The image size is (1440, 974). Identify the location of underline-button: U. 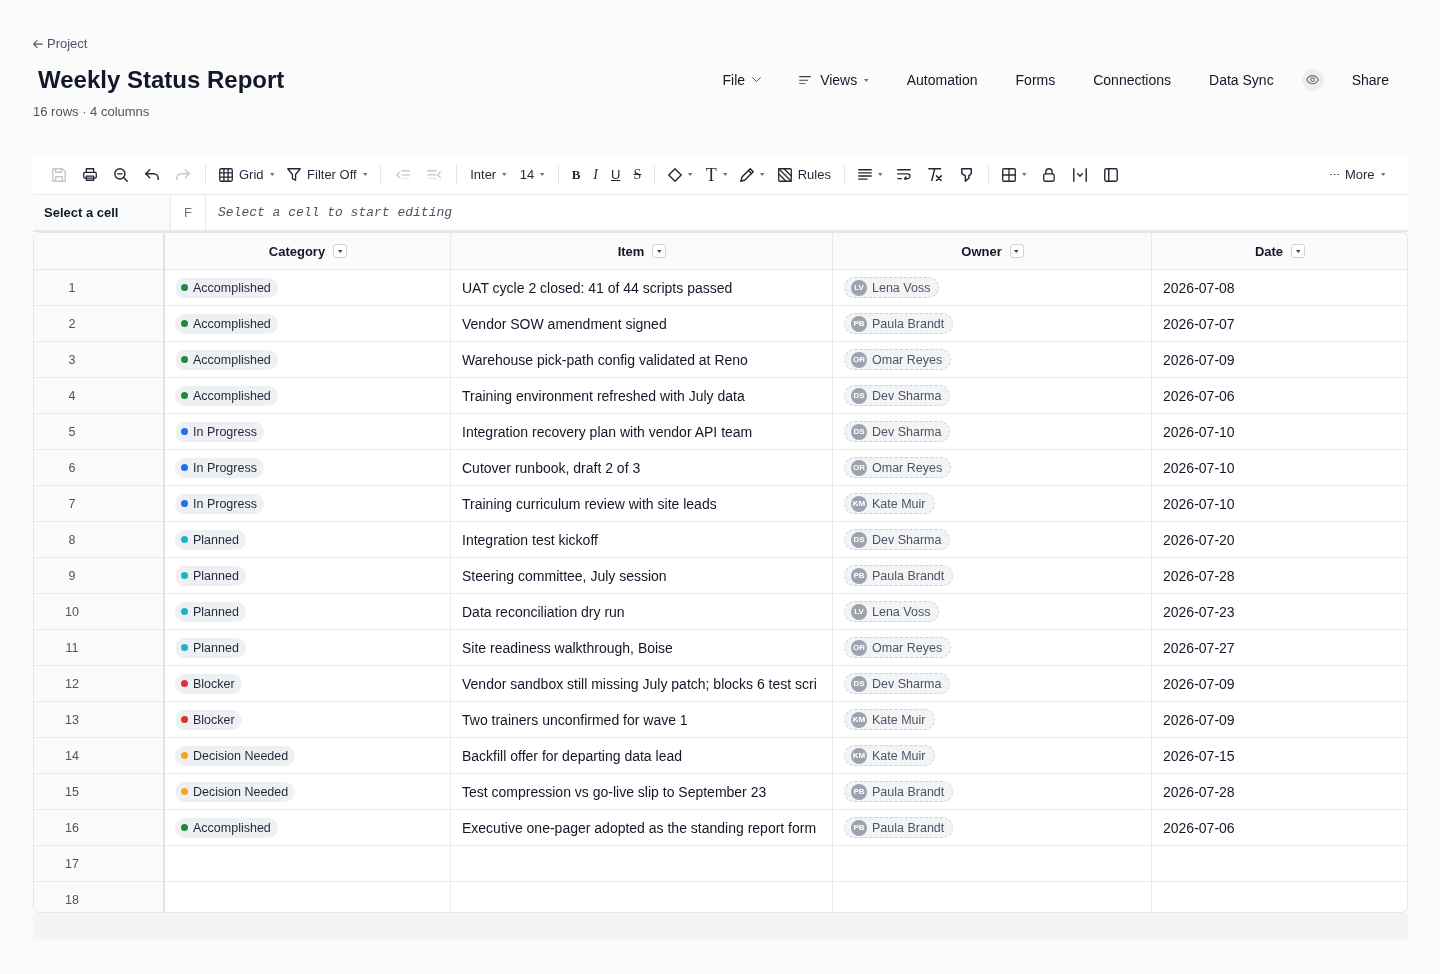
(616, 174).